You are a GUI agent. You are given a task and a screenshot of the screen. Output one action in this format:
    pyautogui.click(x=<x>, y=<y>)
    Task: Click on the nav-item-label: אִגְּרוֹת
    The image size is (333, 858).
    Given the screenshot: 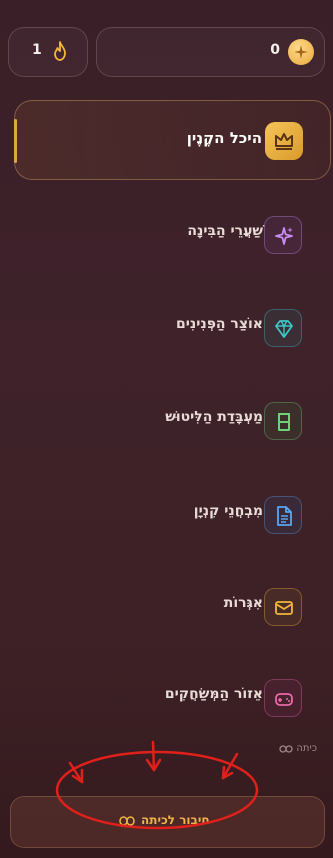 What is the action you would take?
    pyautogui.click(x=243, y=603)
    